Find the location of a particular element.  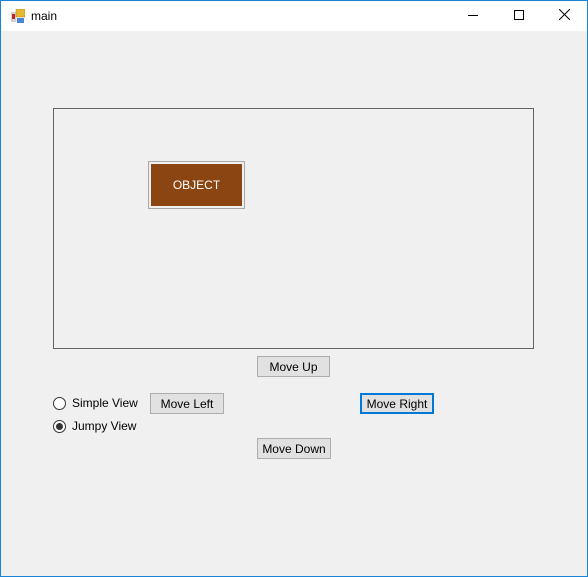

jumpy-view-radio: Jumpy View is located at coordinates (94, 426).